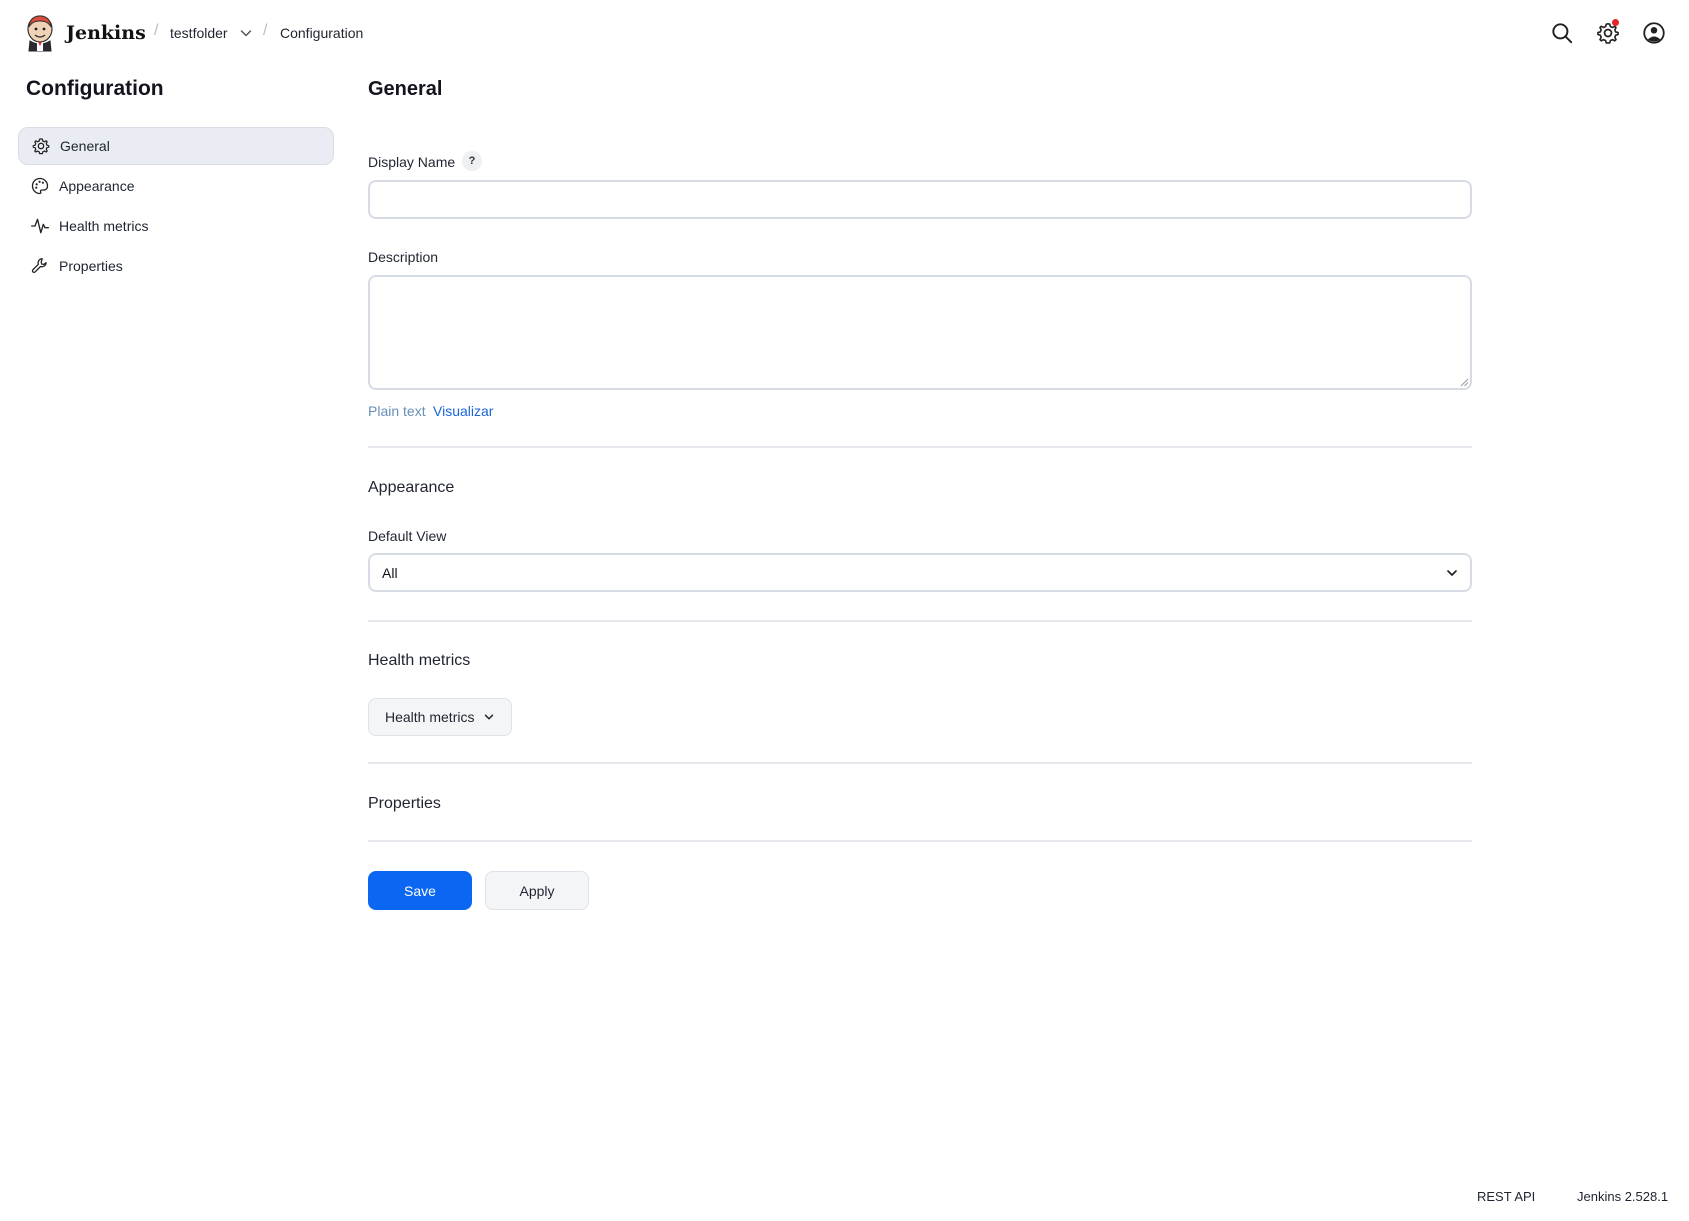 The height and width of the screenshot is (1221, 1689). I want to click on properties-heading: Properties, so click(404, 803).